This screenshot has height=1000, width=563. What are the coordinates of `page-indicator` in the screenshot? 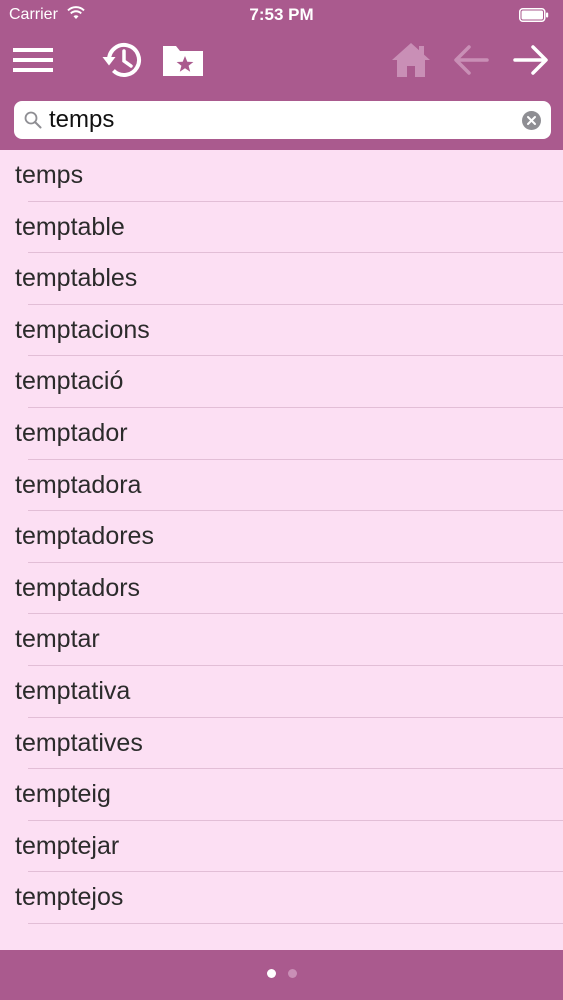 It's located at (281, 973).